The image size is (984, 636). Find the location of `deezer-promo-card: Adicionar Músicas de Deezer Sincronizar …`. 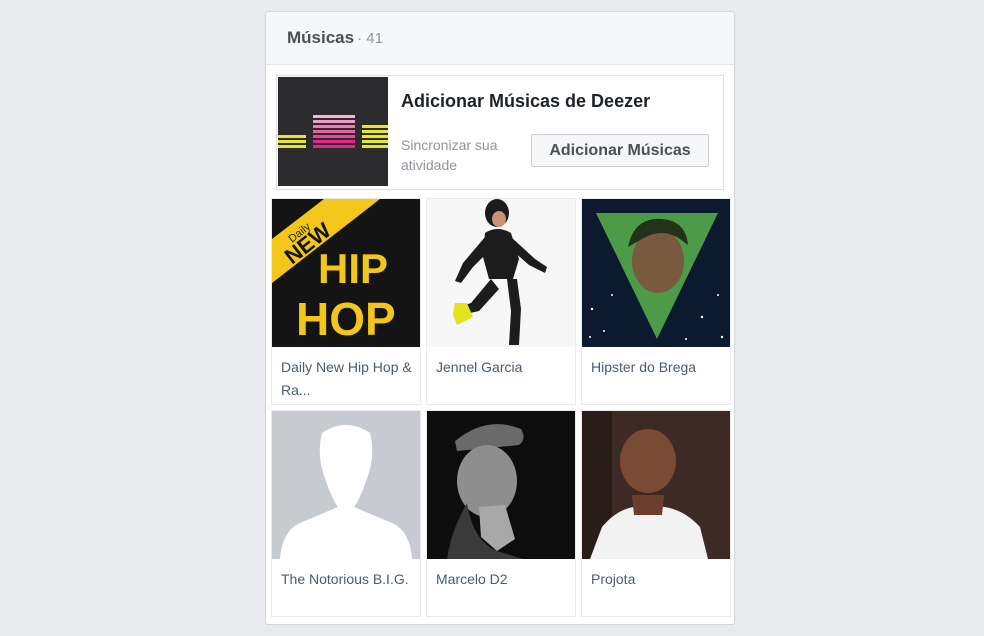

deezer-promo-card: Adicionar Músicas de Deezer Sincronizar … is located at coordinates (500, 132).